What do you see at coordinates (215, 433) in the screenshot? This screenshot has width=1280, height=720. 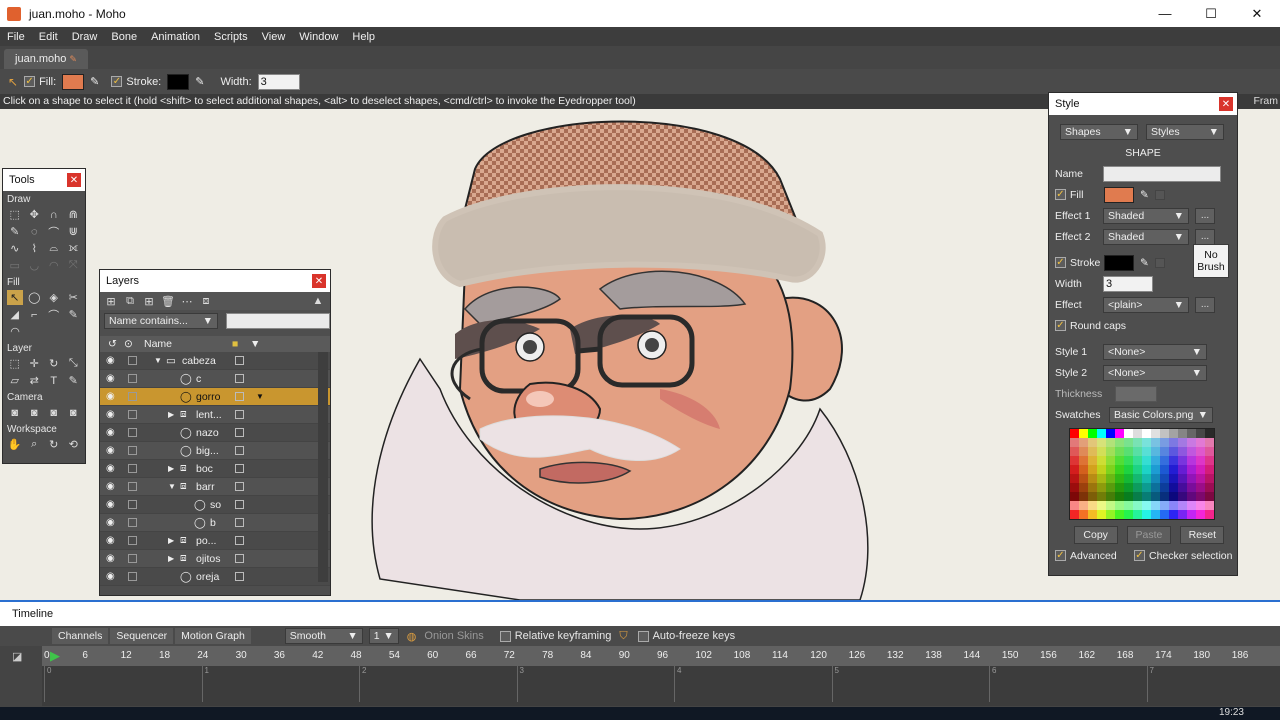 I see `layer-row: ◉ ◯ nazo` at bounding box center [215, 433].